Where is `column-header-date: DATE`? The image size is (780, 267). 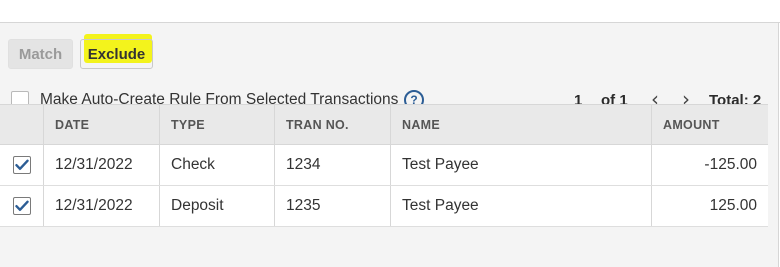
column-header-date: DATE is located at coordinates (101, 124).